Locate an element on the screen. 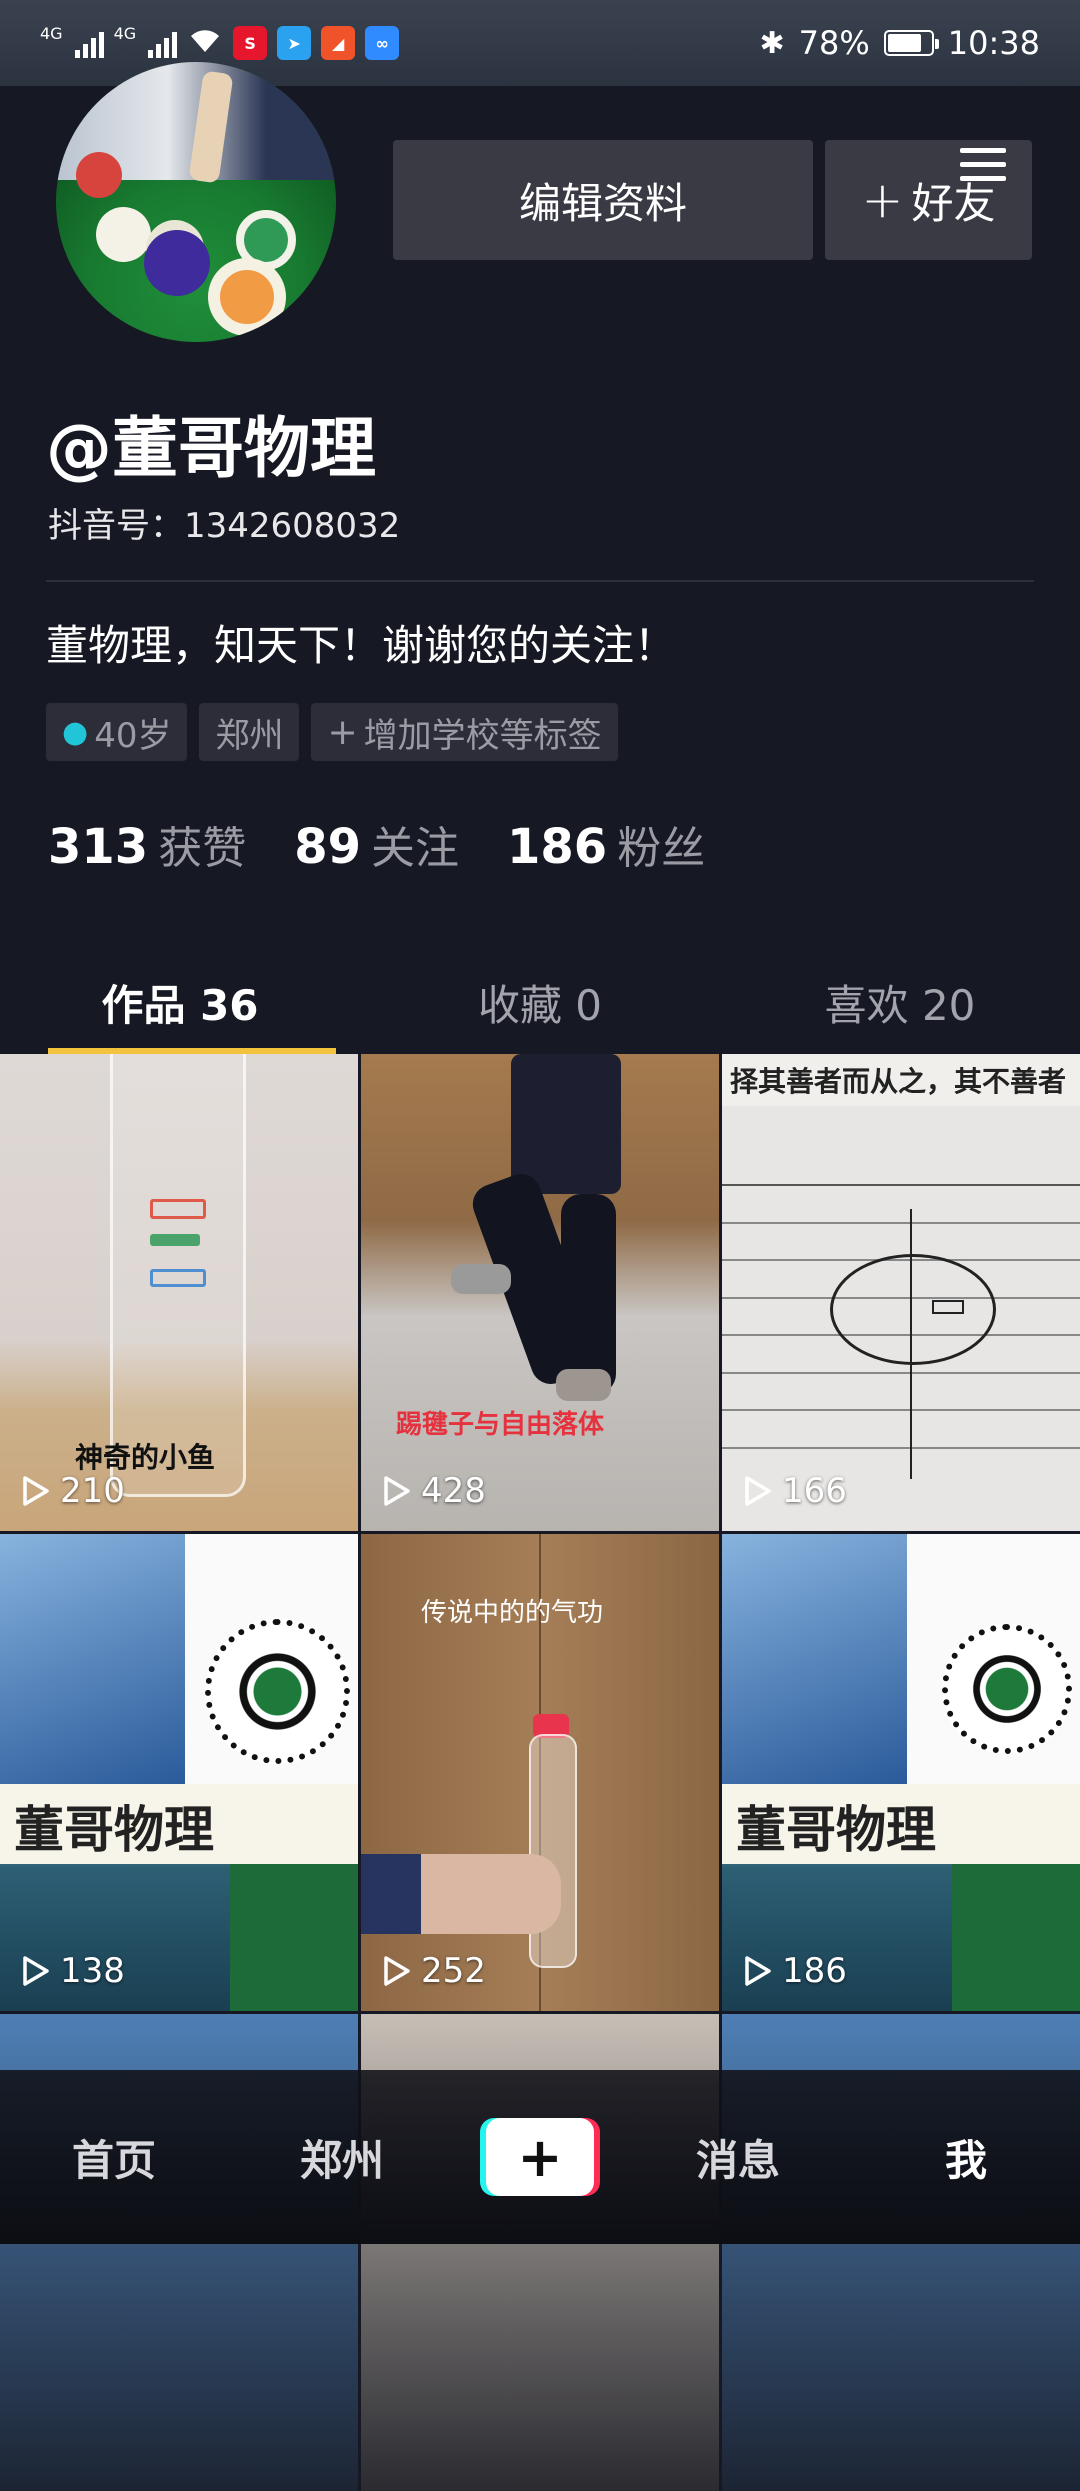  city-tag: 郑州 is located at coordinates (249, 732).